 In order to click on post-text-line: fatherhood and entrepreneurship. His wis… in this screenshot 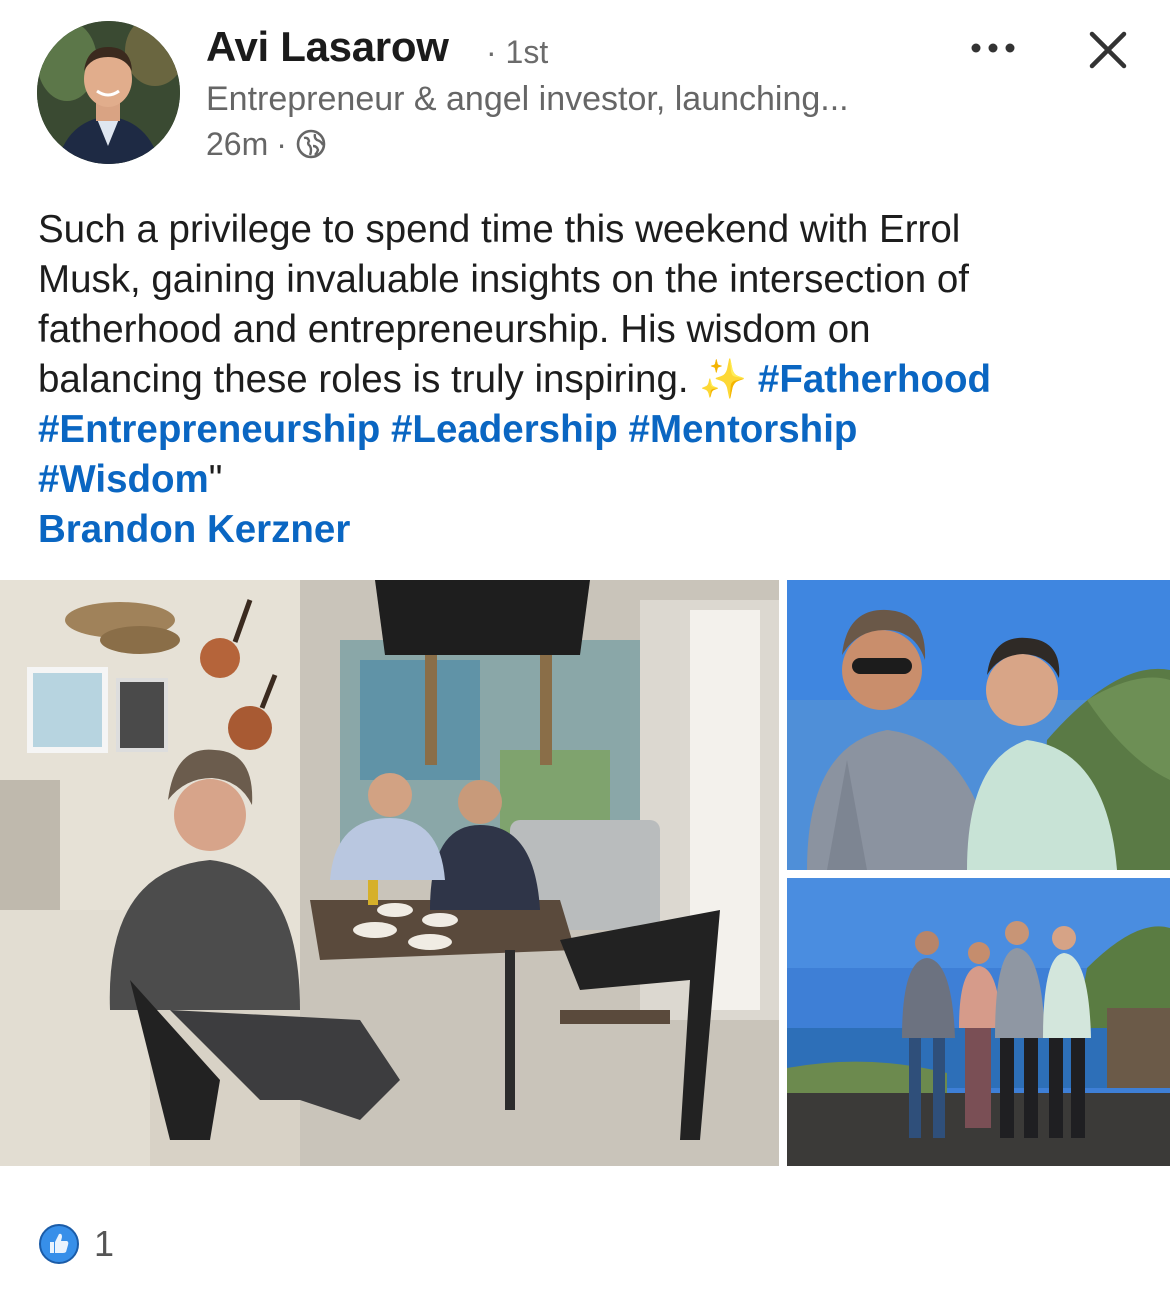, I will do `click(454, 329)`.